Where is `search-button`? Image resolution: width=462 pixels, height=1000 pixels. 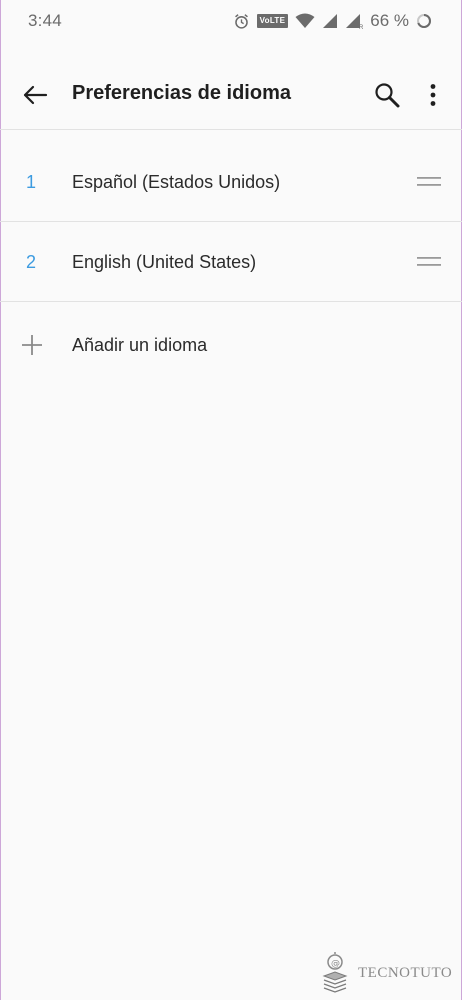
search-button is located at coordinates (387, 95).